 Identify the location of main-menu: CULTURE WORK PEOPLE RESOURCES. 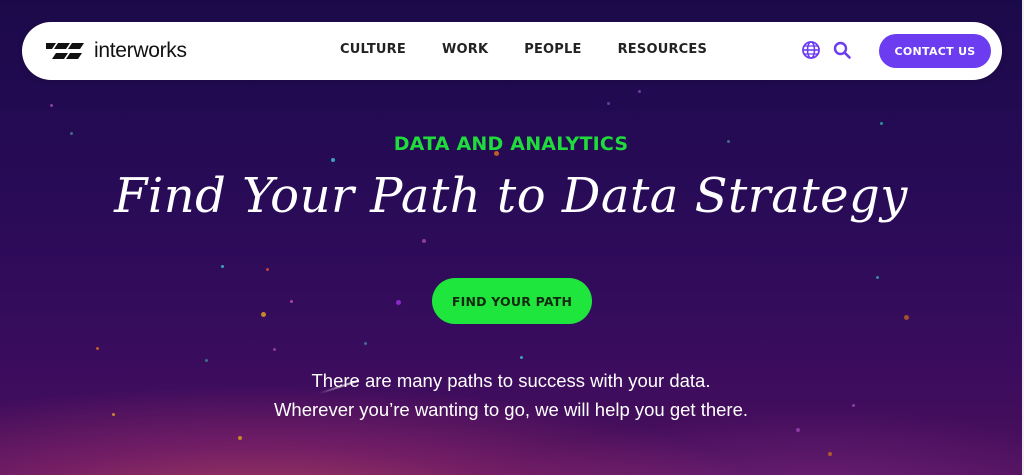
(541, 49).